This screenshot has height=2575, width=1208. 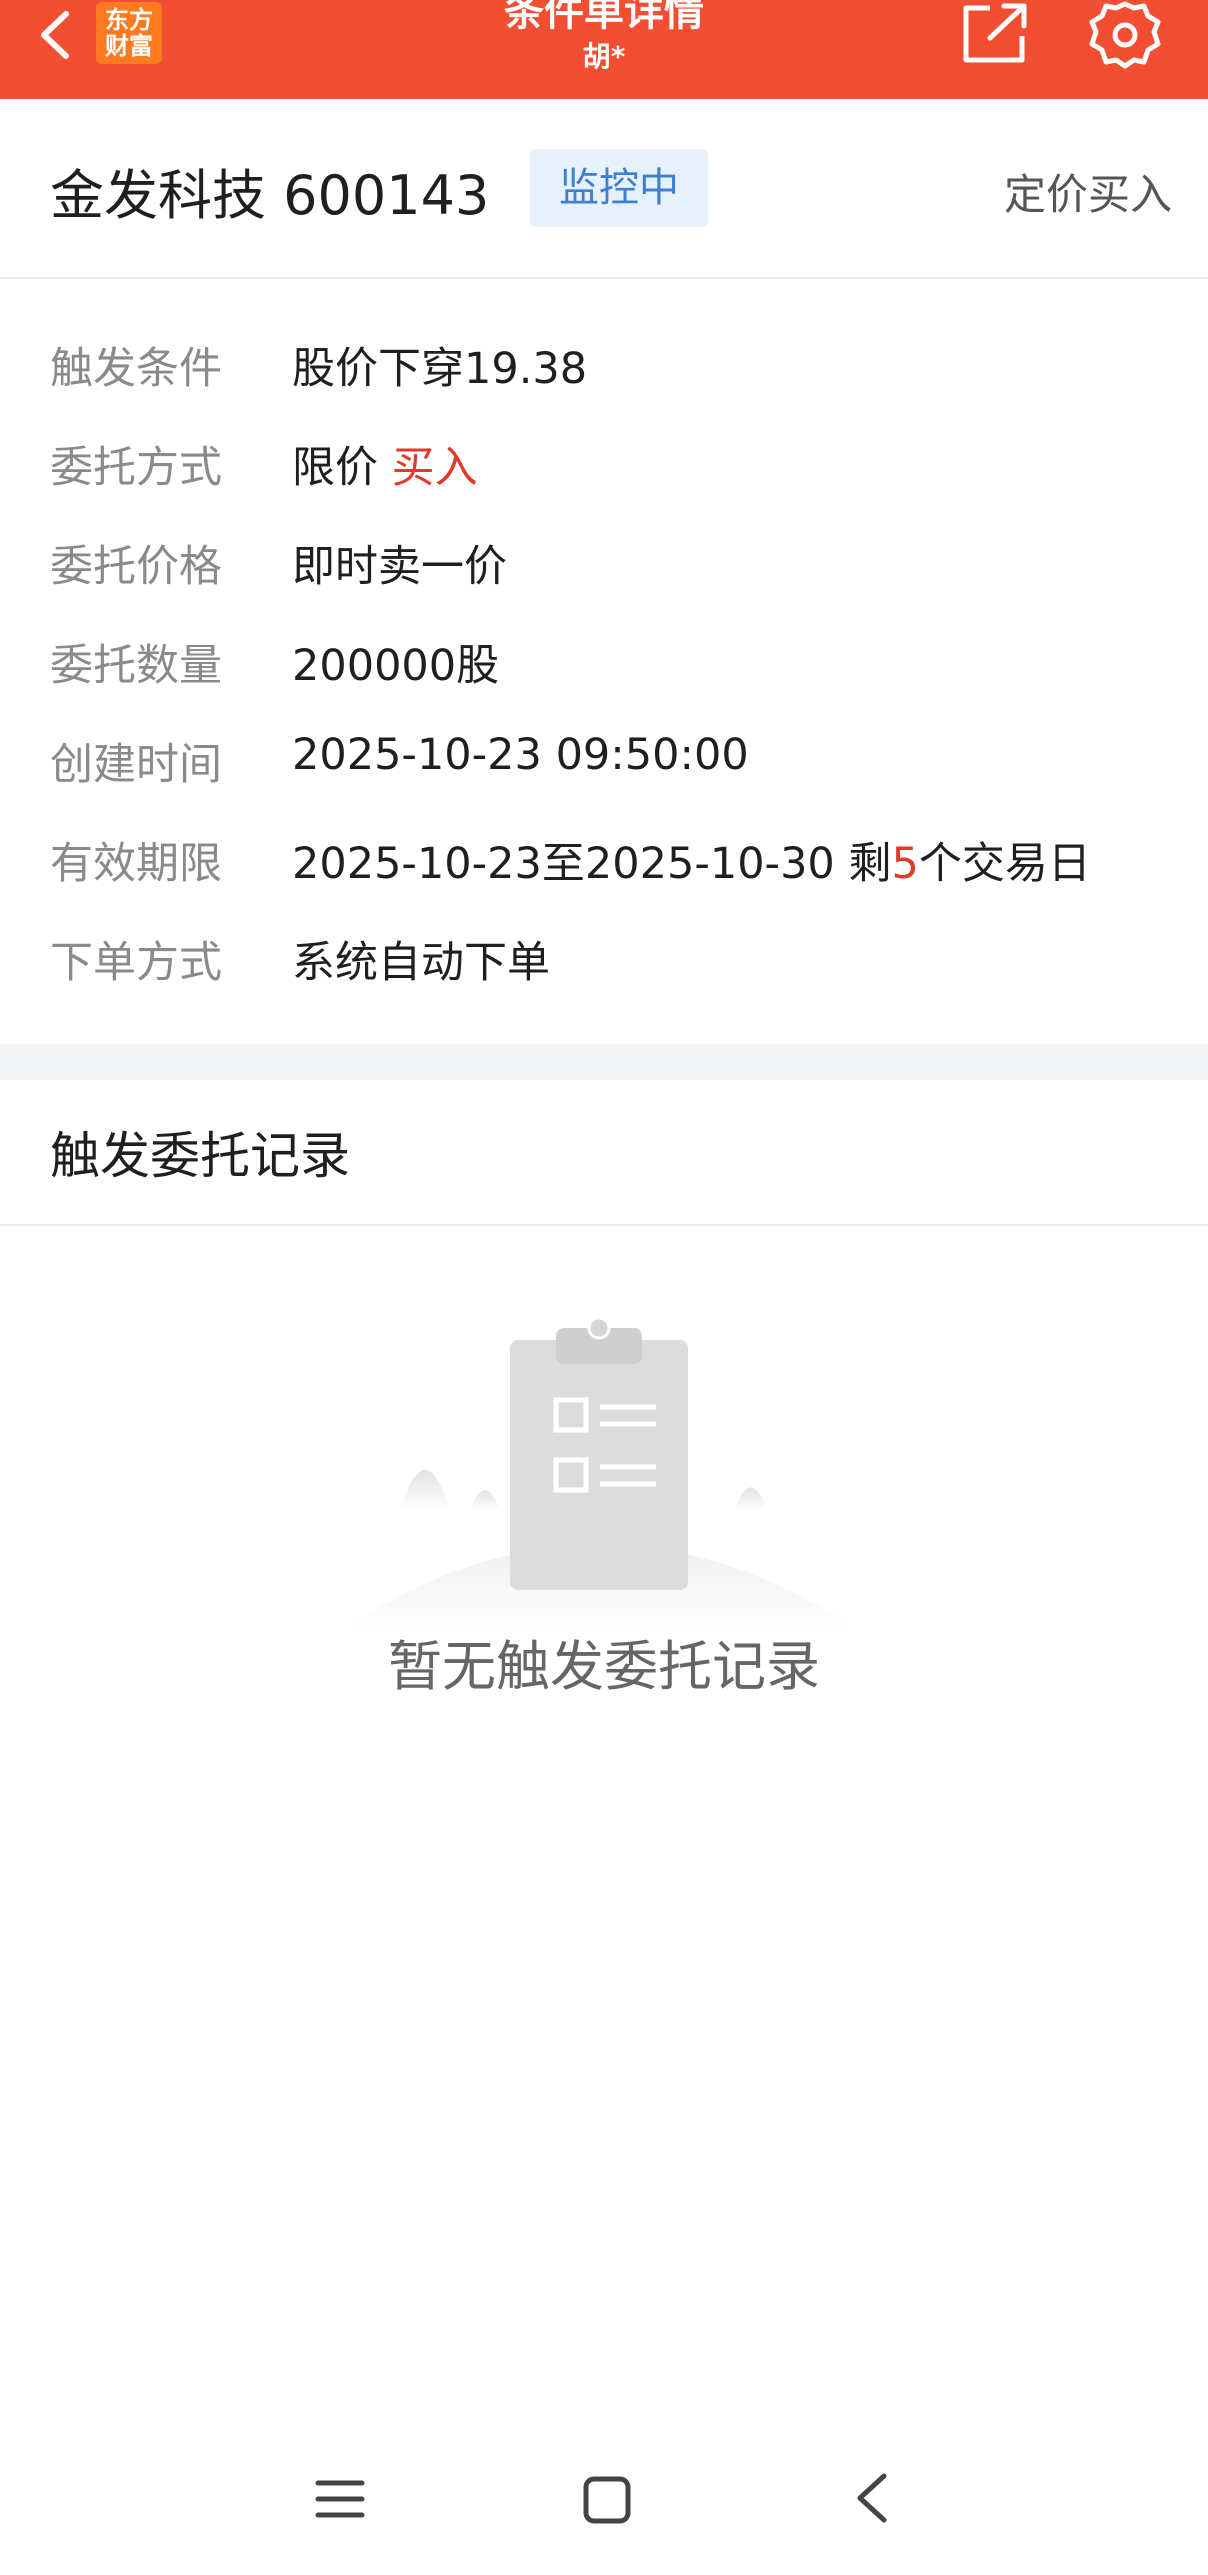 What do you see at coordinates (136, 567) in the screenshot?
I see `price-label: 委托价格` at bounding box center [136, 567].